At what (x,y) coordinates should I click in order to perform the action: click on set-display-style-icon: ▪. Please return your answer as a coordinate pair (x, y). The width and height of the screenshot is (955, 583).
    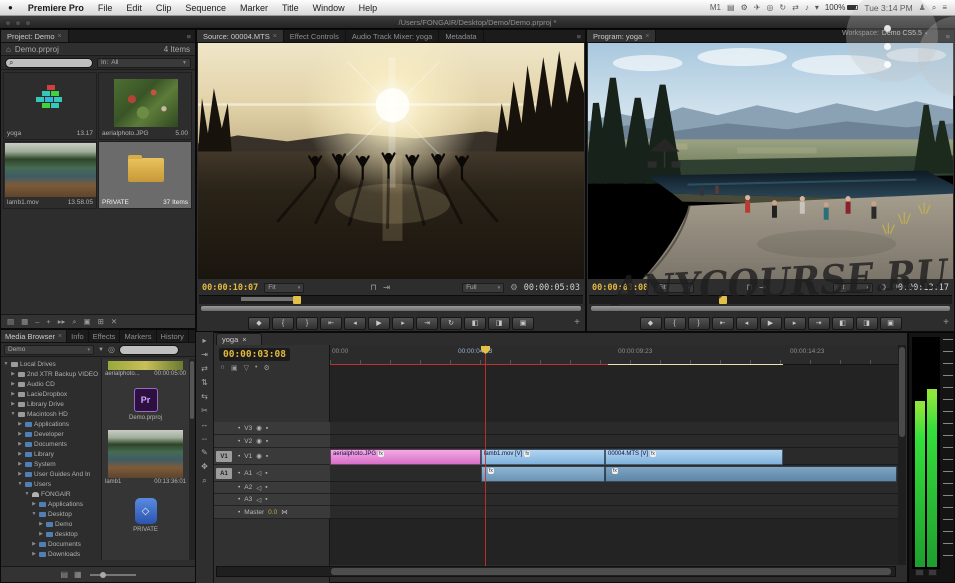
    Looking at the image, I should click on (267, 456).